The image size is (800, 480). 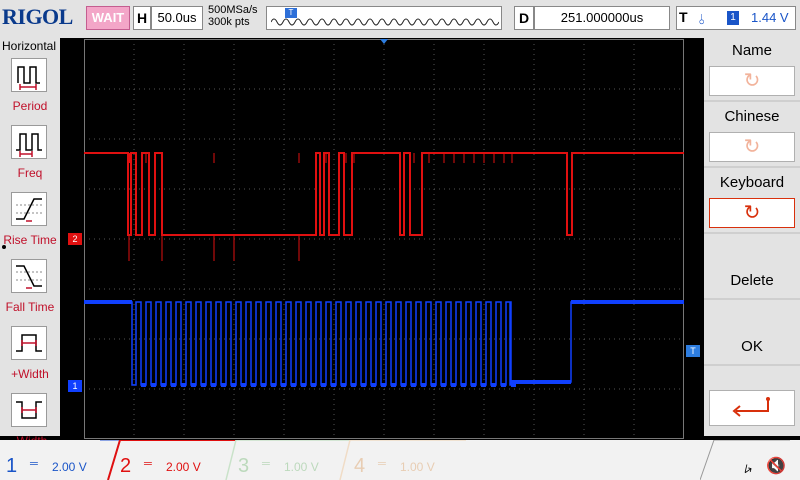 I want to click on menu-item-pos-width: +Width, so click(x=30, y=355).